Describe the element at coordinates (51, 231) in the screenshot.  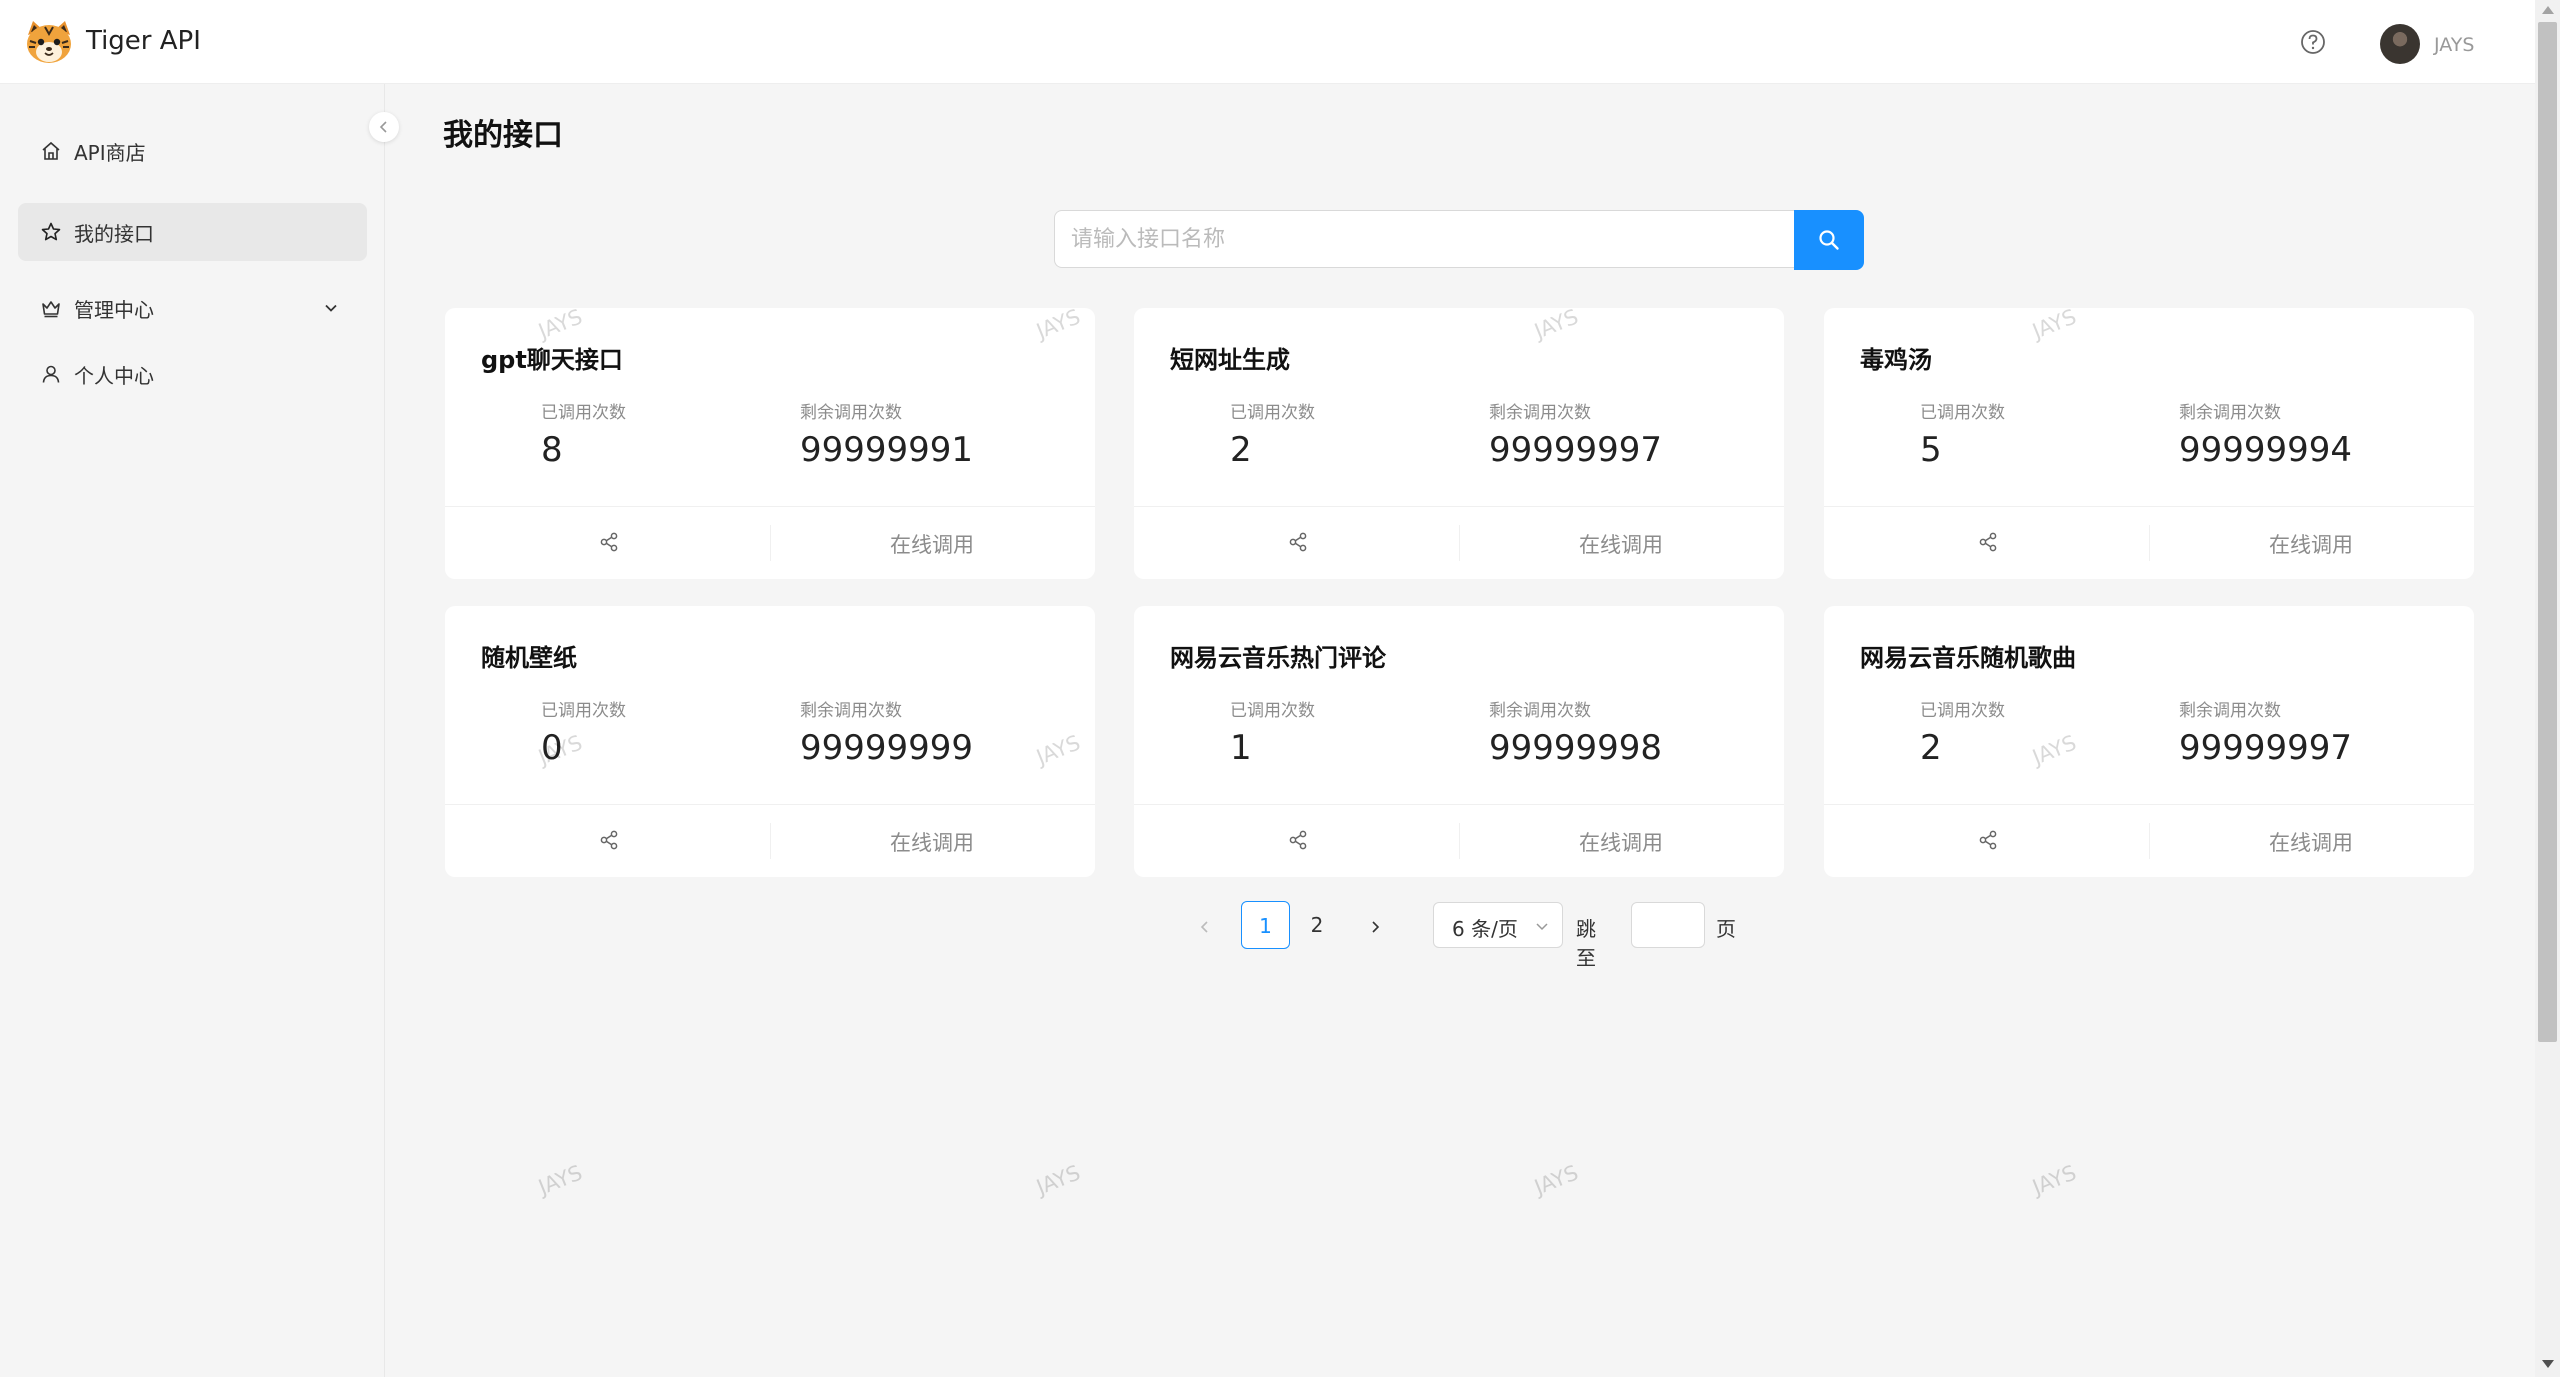
I see `star-icon` at that location.